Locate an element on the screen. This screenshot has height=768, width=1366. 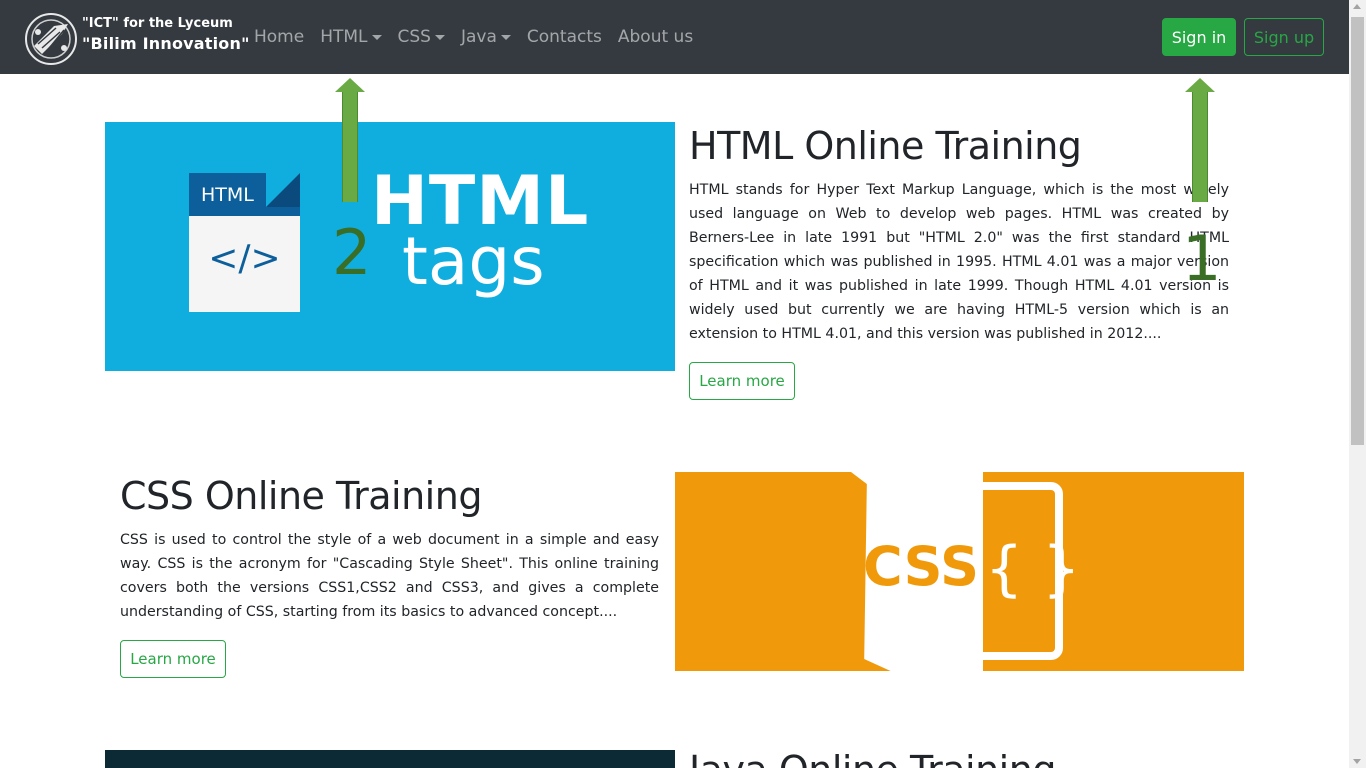
scroll-down-arrow-icon is located at coordinates (1357, 761).